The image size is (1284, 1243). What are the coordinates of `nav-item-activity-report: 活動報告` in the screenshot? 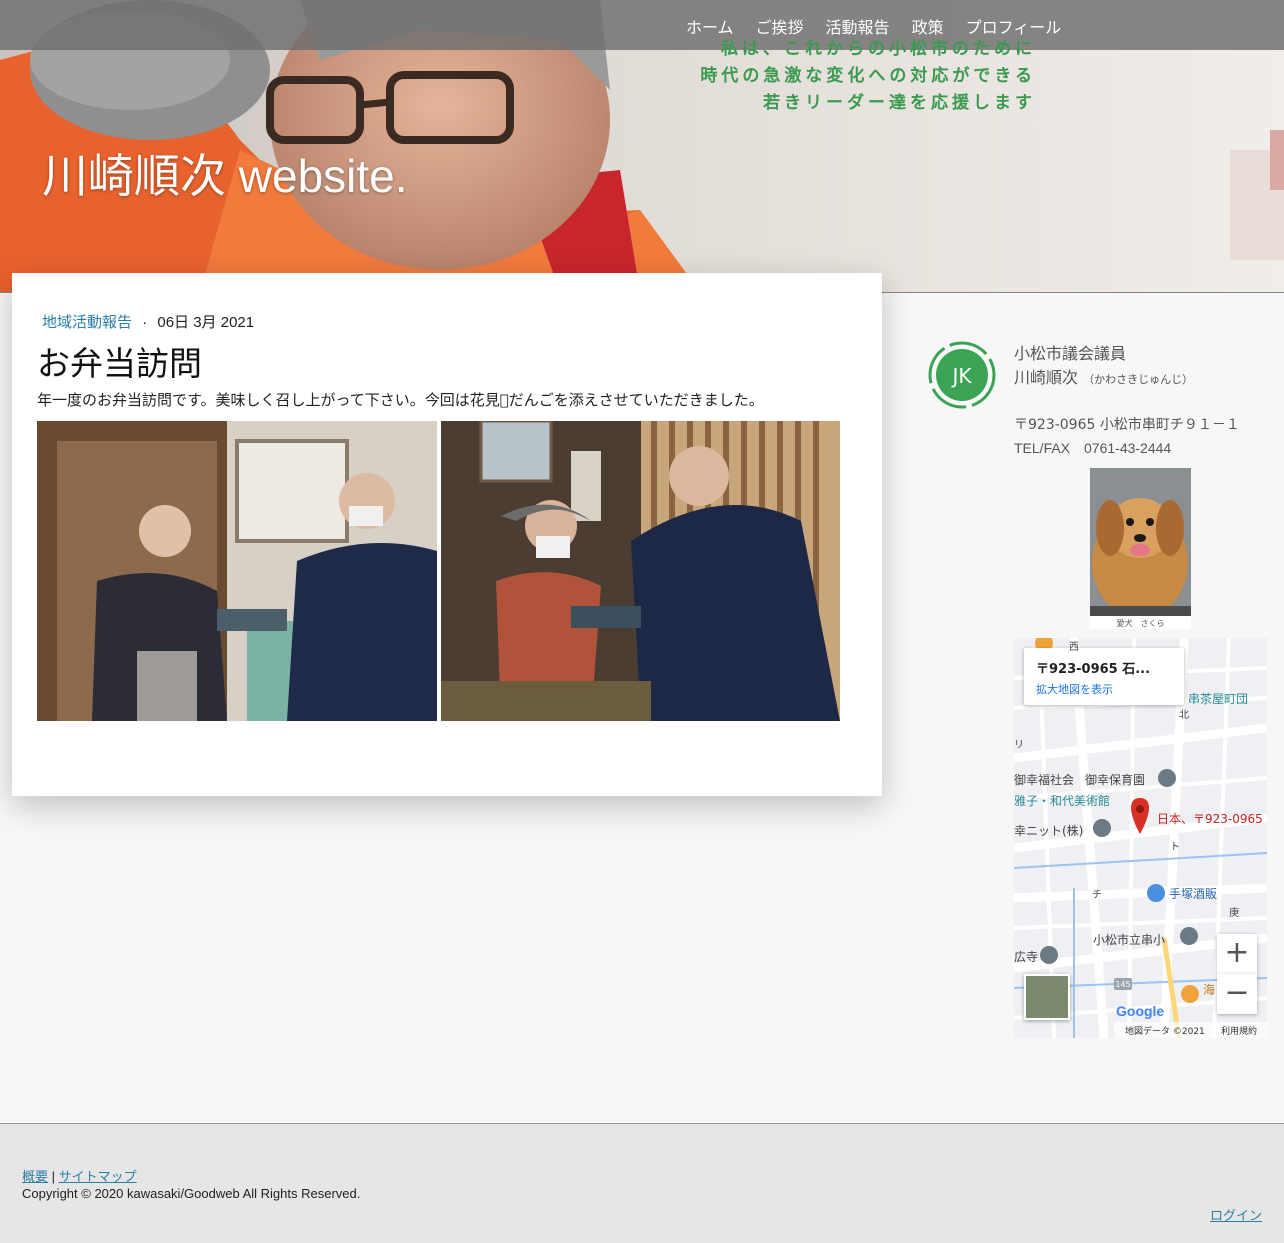 It's located at (858, 26).